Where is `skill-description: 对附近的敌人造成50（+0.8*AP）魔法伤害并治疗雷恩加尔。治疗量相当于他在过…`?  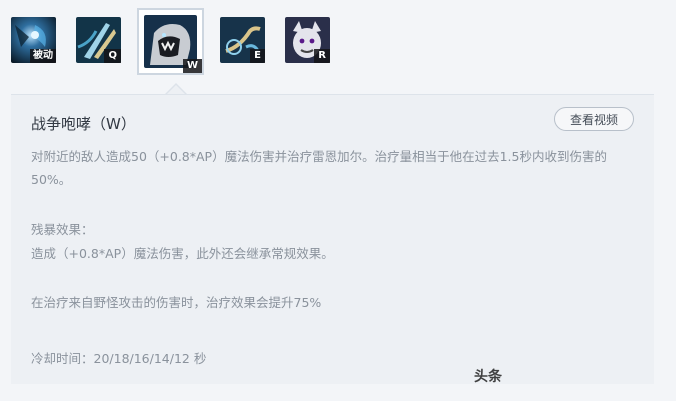
skill-description: 对附近的敌人造成50（+0.8*AP）魔法伤害并治疗雷恩加尔。治疗量相当于他在过… is located at coordinates (319, 168).